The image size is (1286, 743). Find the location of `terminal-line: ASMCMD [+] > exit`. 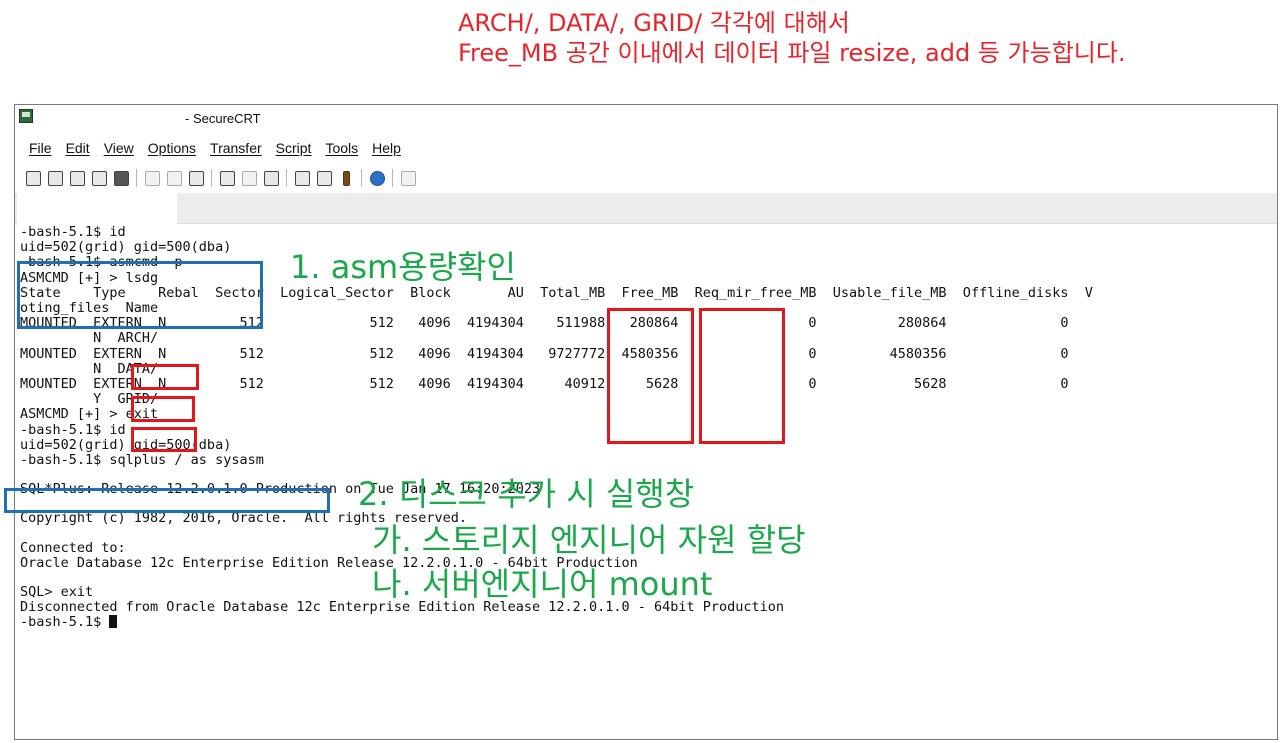

terminal-line: ASMCMD [+] > exit is located at coordinates (89, 414).